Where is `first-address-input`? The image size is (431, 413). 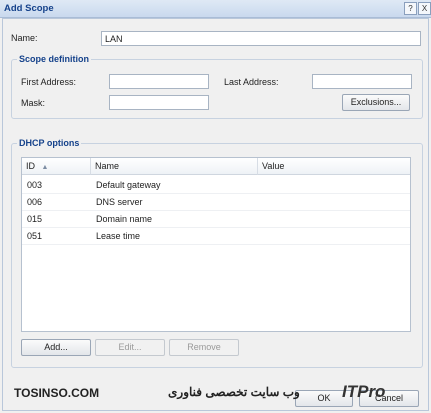
first-address-input is located at coordinates (159, 81).